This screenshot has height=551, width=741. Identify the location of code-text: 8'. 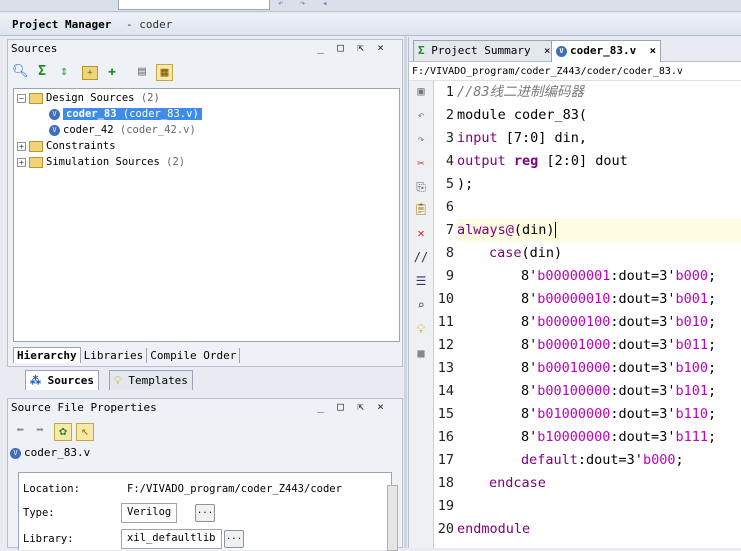
(529, 437).